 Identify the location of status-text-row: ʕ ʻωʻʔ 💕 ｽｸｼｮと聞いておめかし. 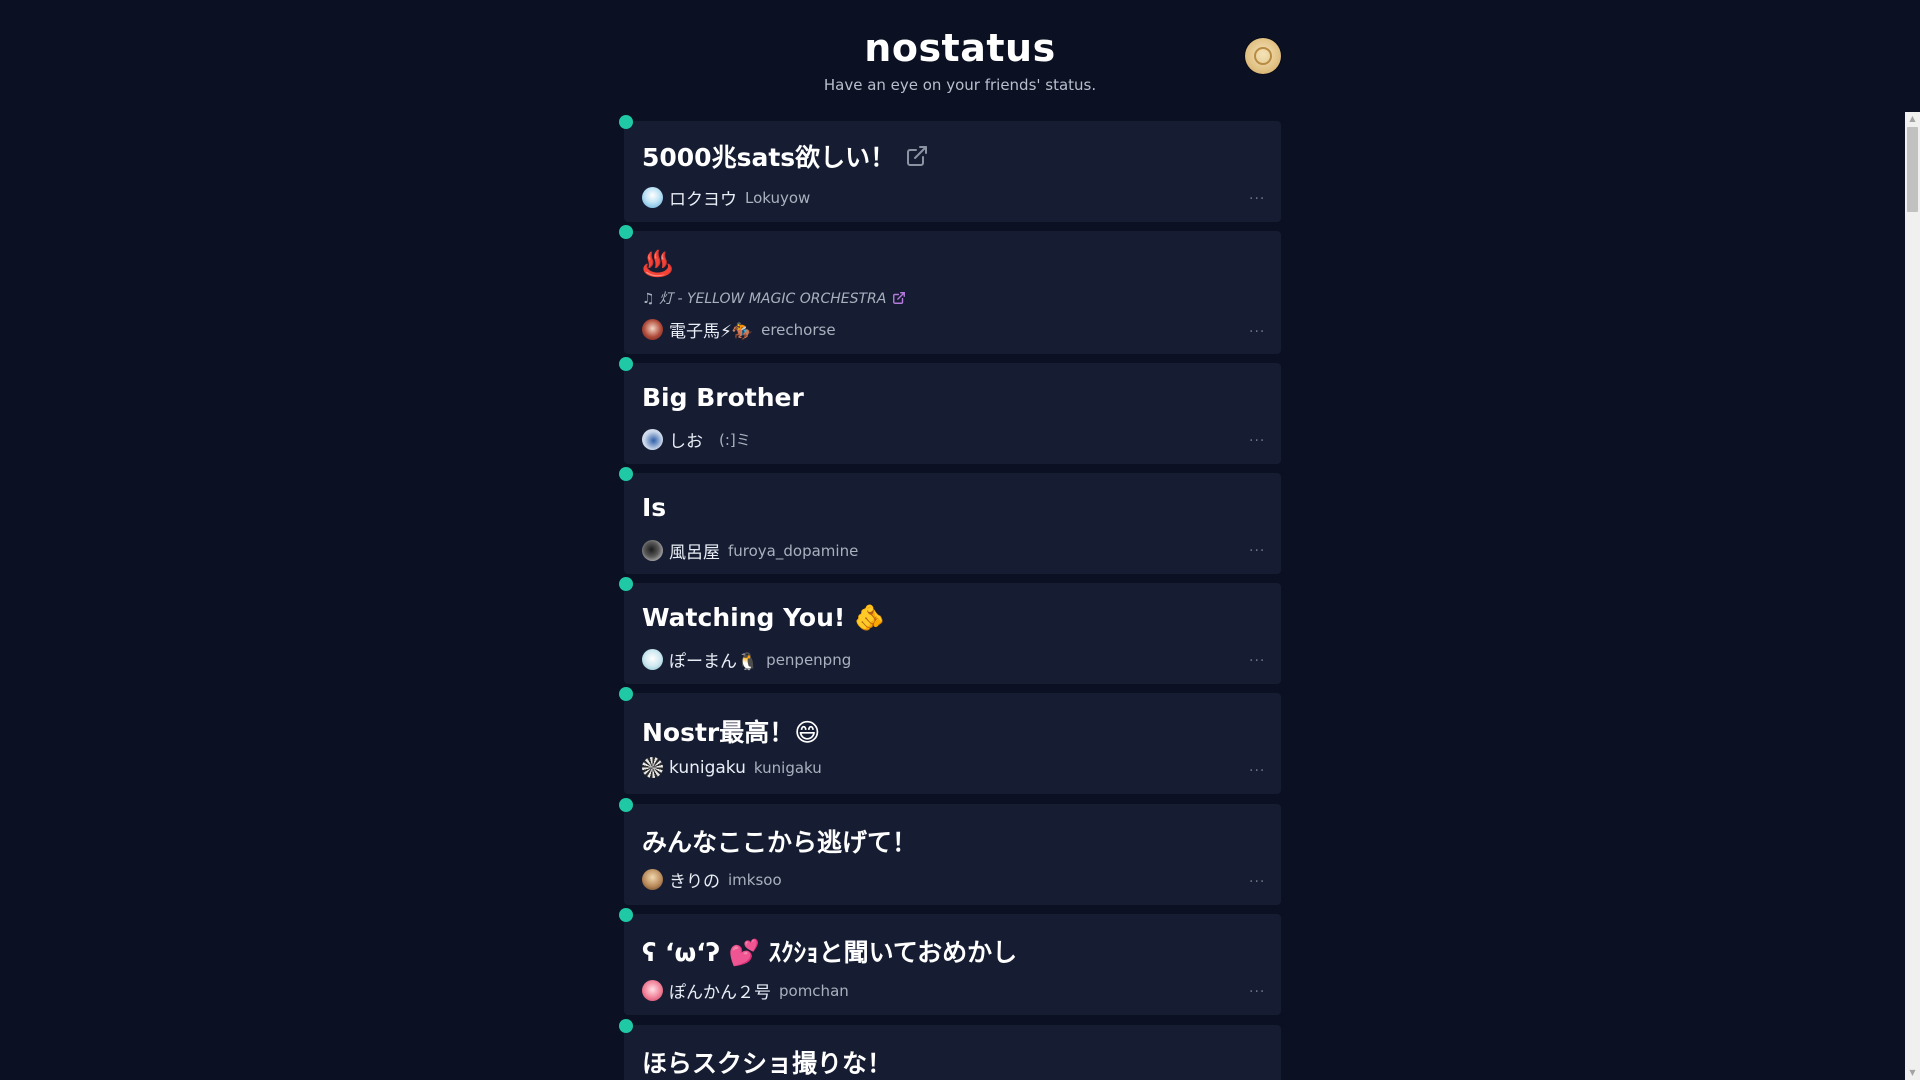
(829, 951).